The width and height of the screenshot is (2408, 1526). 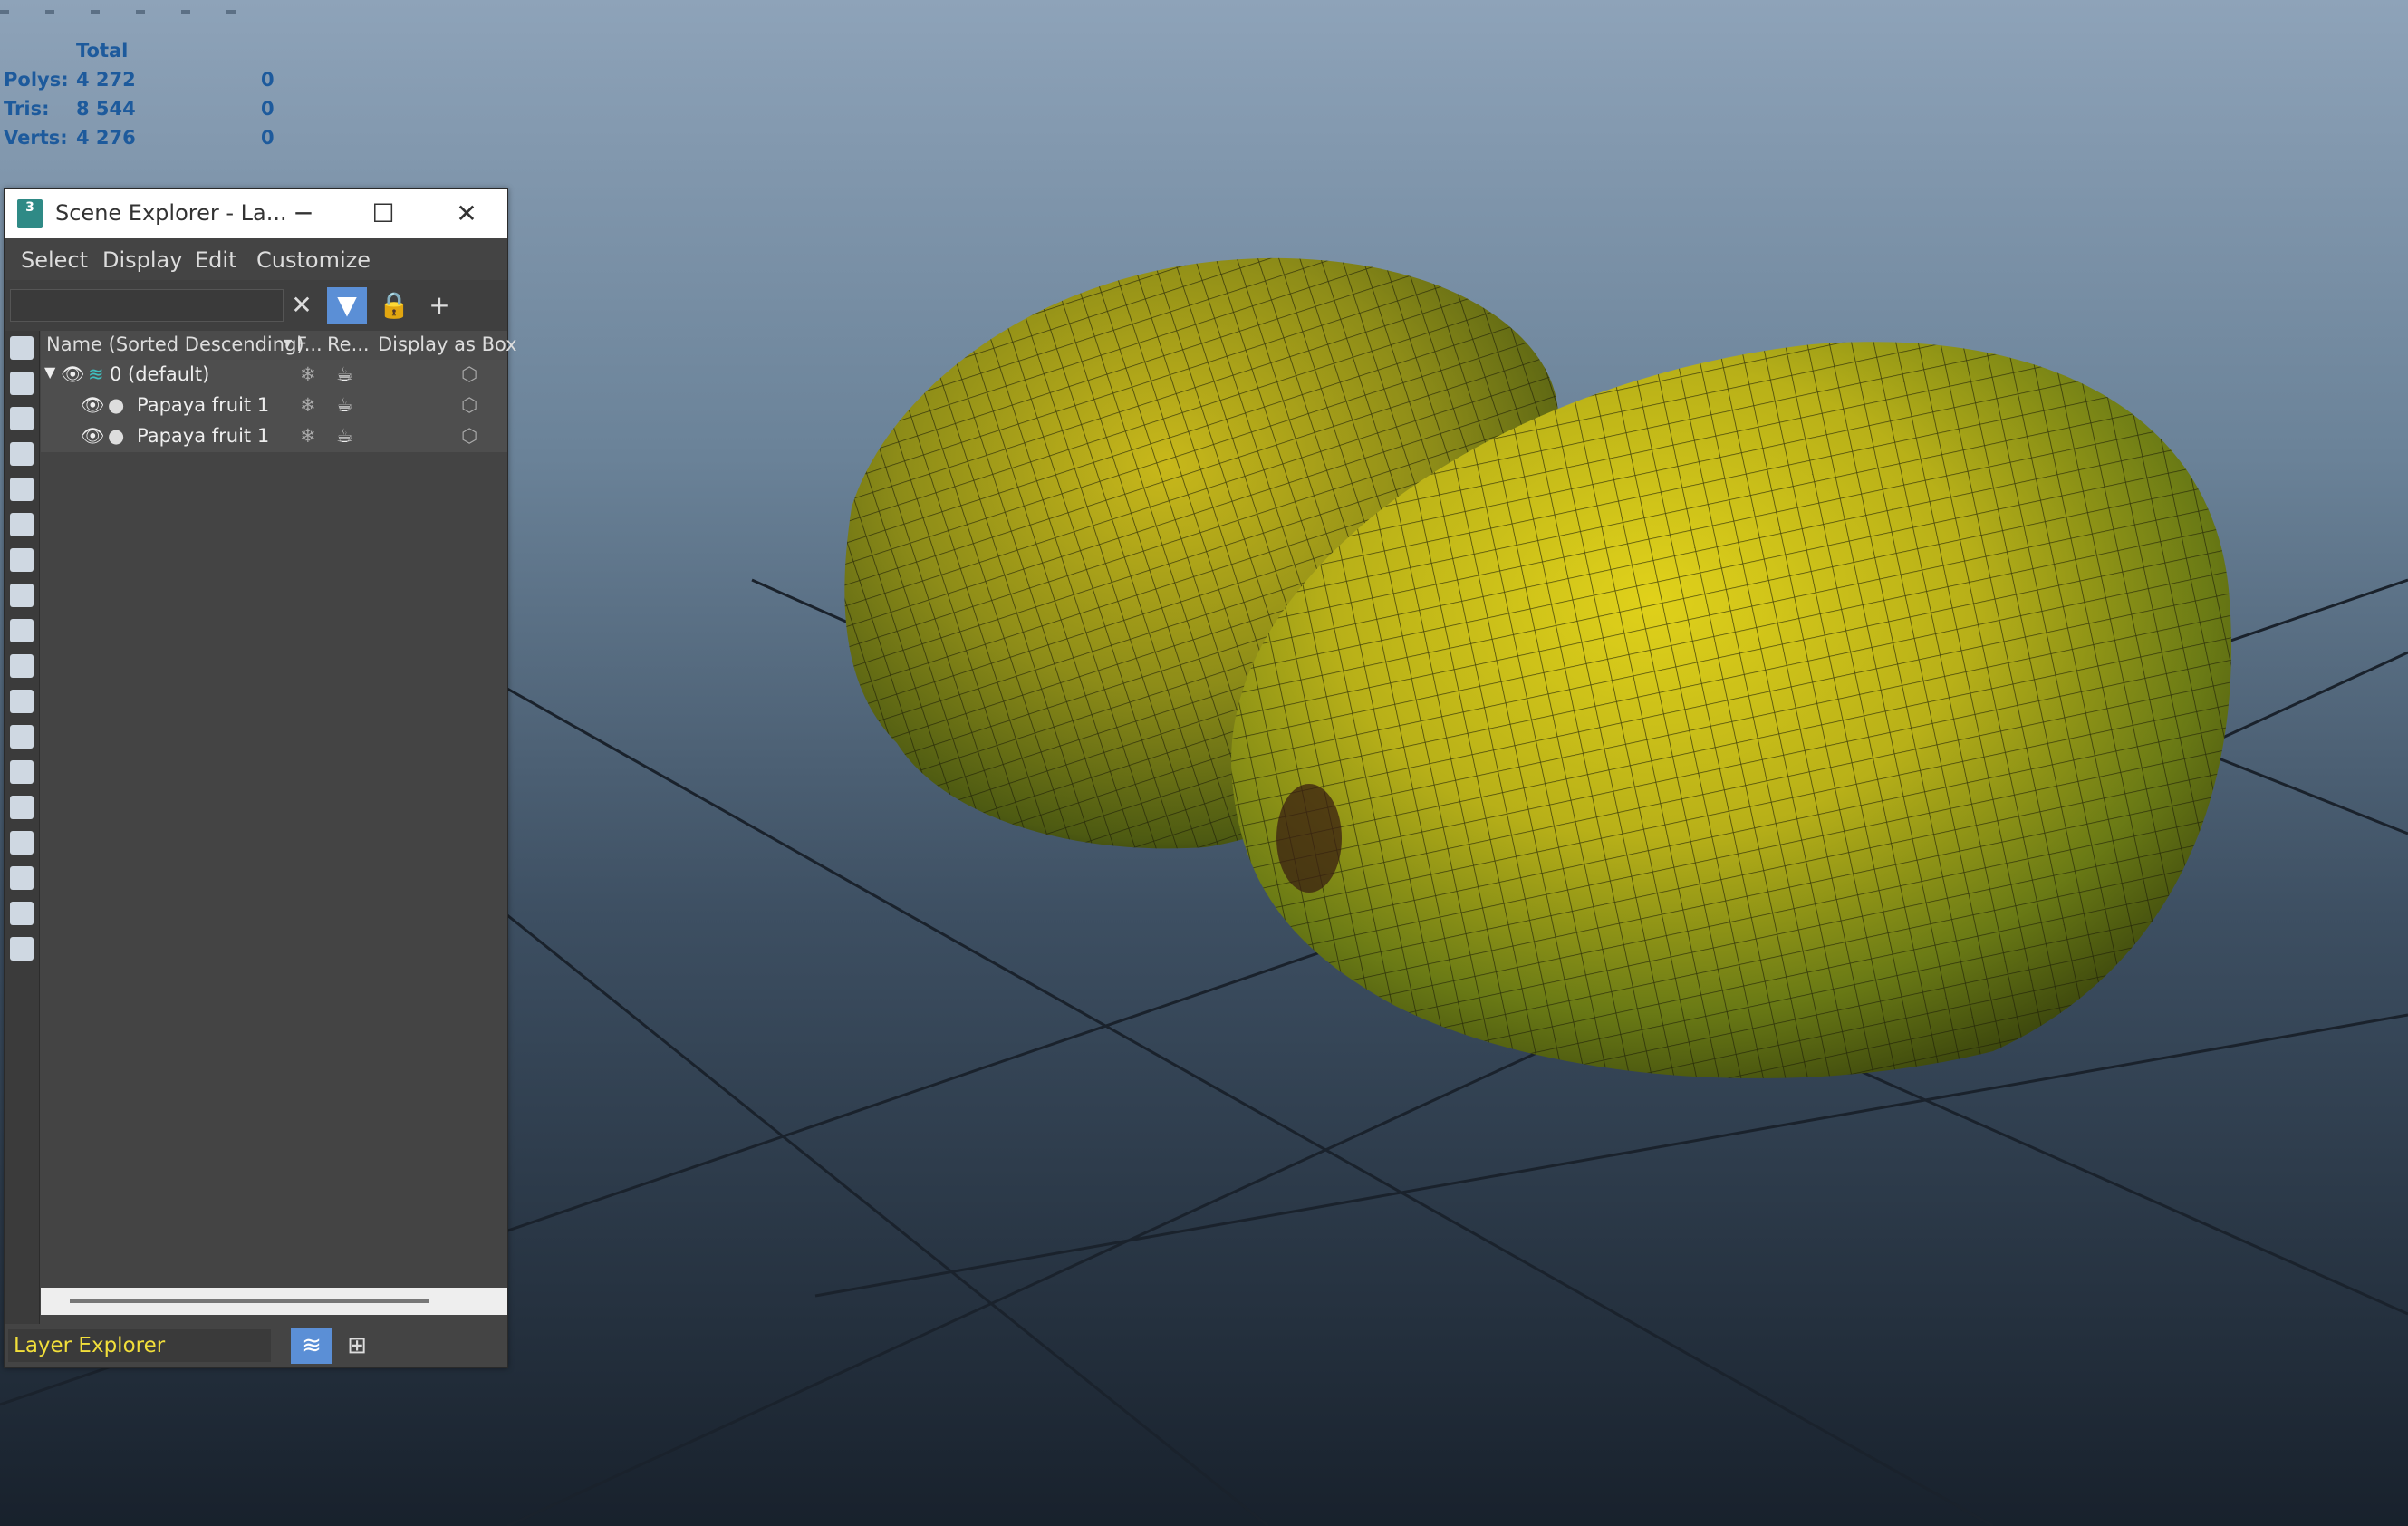 What do you see at coordinates (175, 344) in the screenshot?
I see `column-name: Name (Sorted Descending)` at bounding box center [175, 344].